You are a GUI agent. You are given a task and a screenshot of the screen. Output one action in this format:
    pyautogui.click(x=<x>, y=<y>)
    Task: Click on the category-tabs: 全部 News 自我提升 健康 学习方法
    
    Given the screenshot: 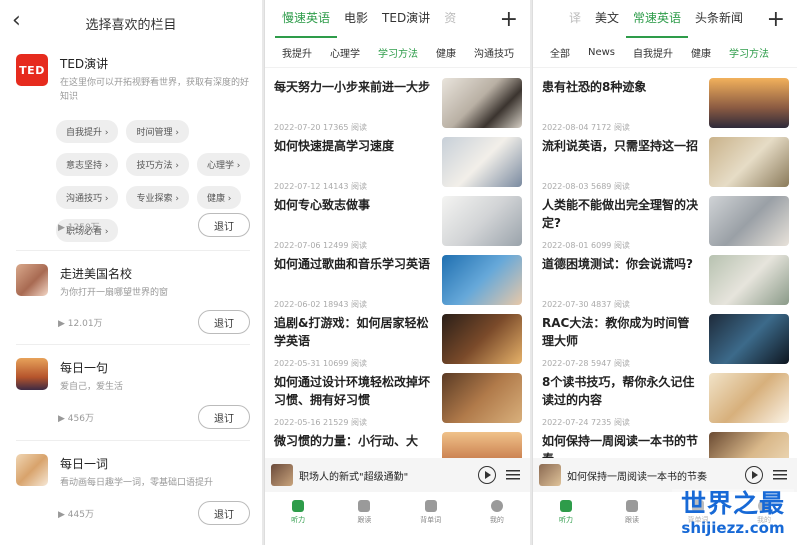 What is the action you would take?
    pyautogui.click(x=665, y=53)
    